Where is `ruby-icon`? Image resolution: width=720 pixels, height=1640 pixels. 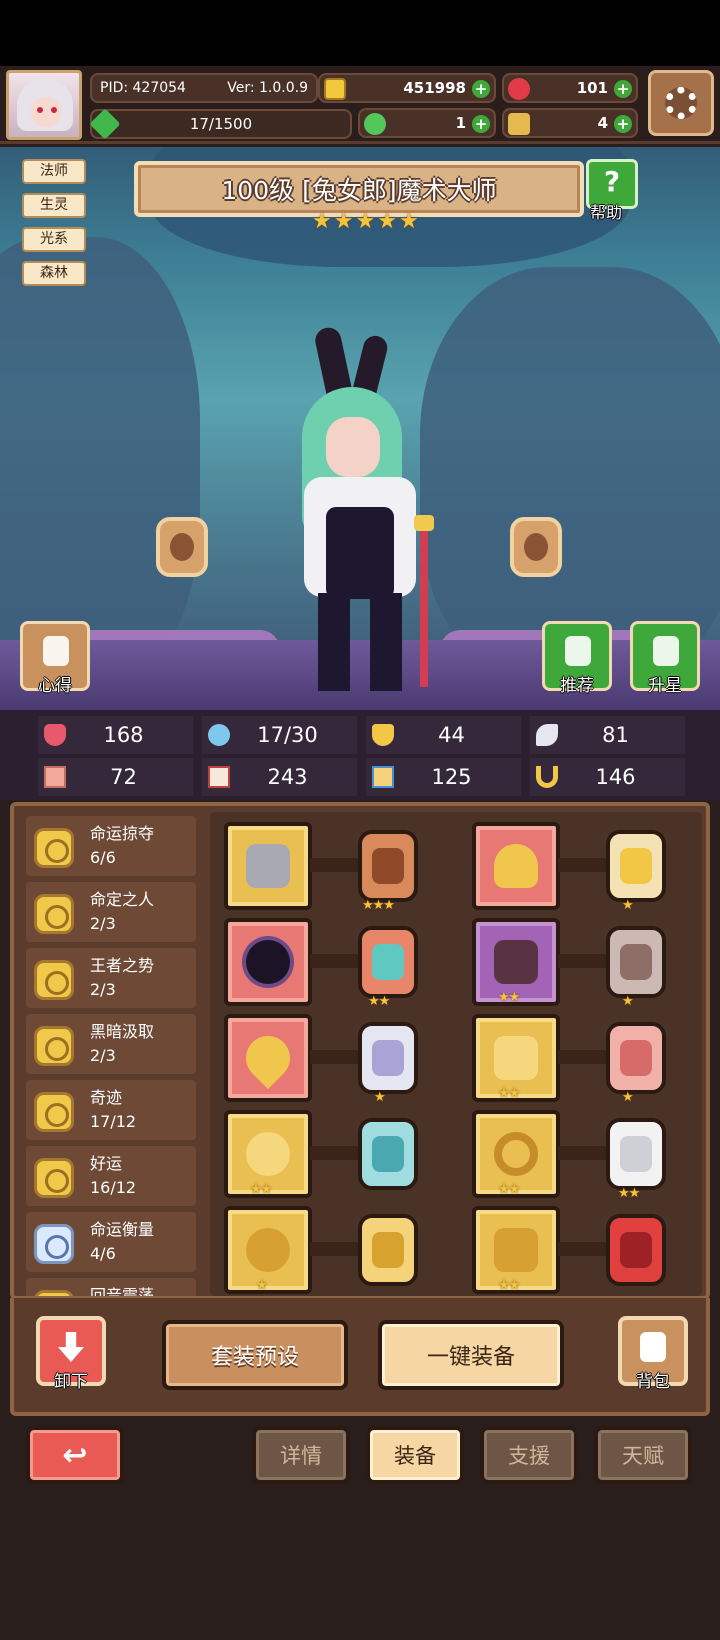 ruby-icon is located at coordinates (519, 89).